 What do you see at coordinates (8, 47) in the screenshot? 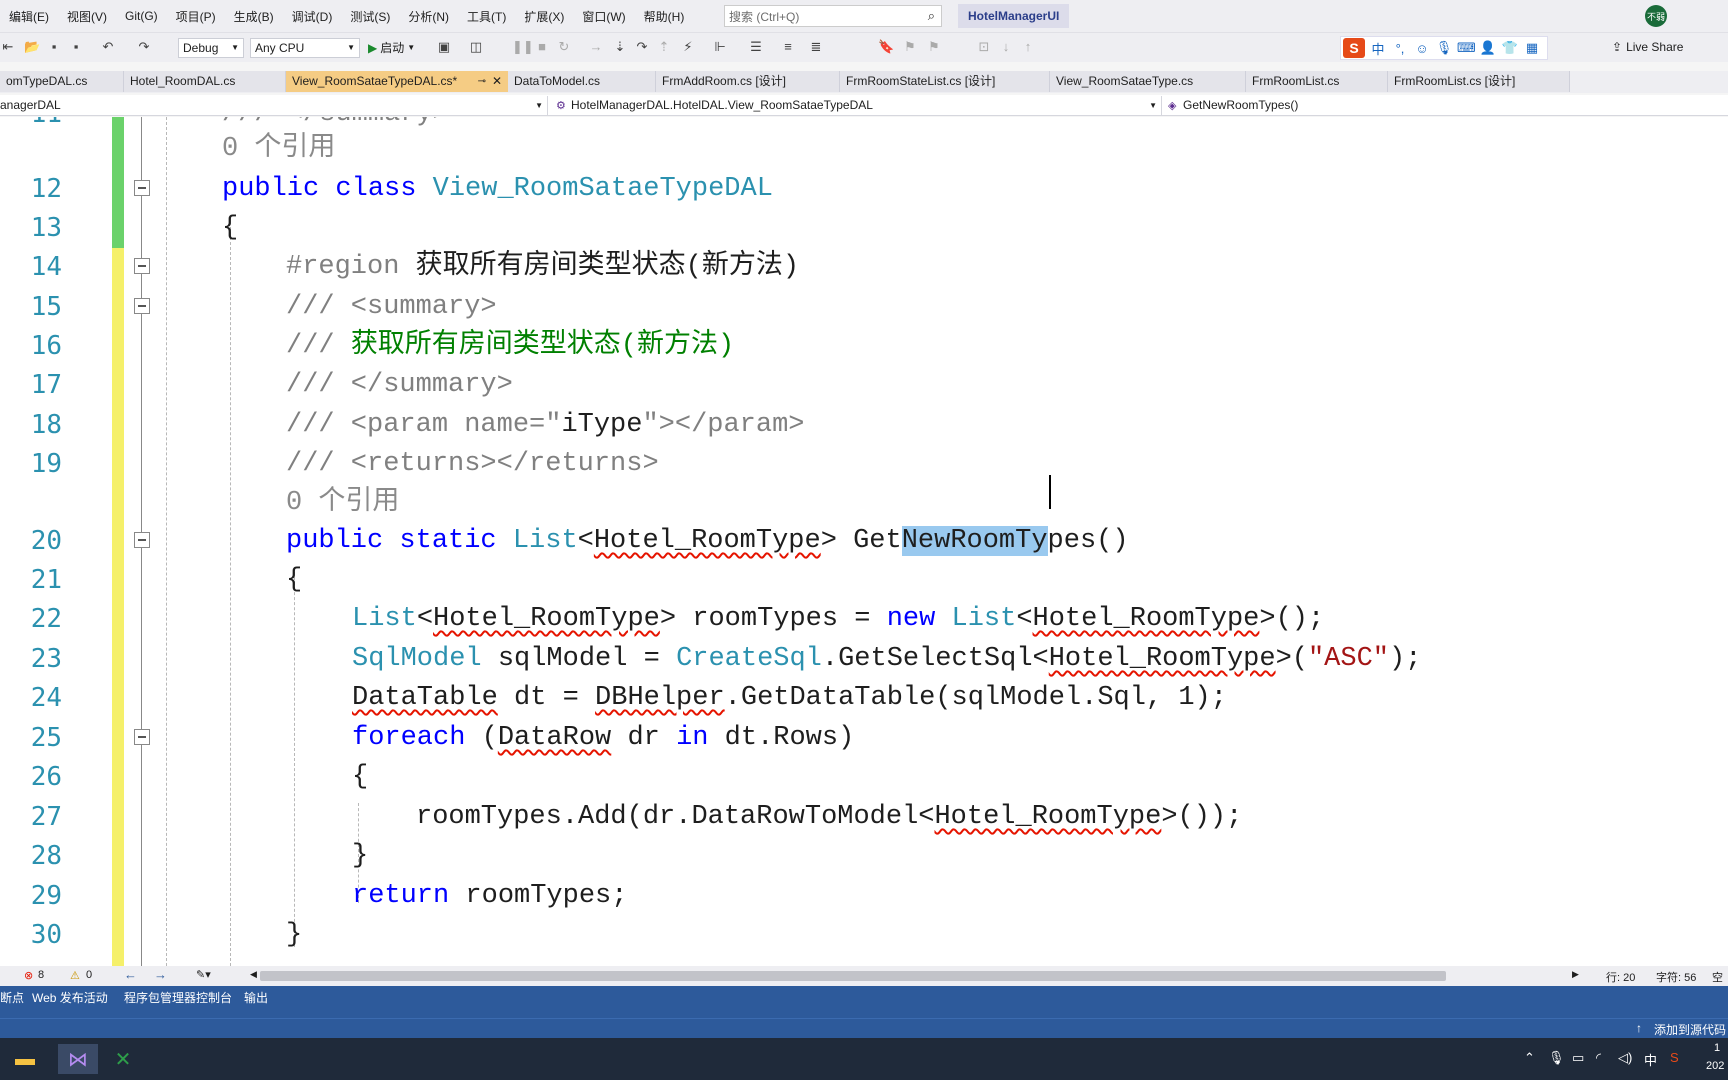
I see `nav-back-icon: ⇤` at bounding box center [8, 47].